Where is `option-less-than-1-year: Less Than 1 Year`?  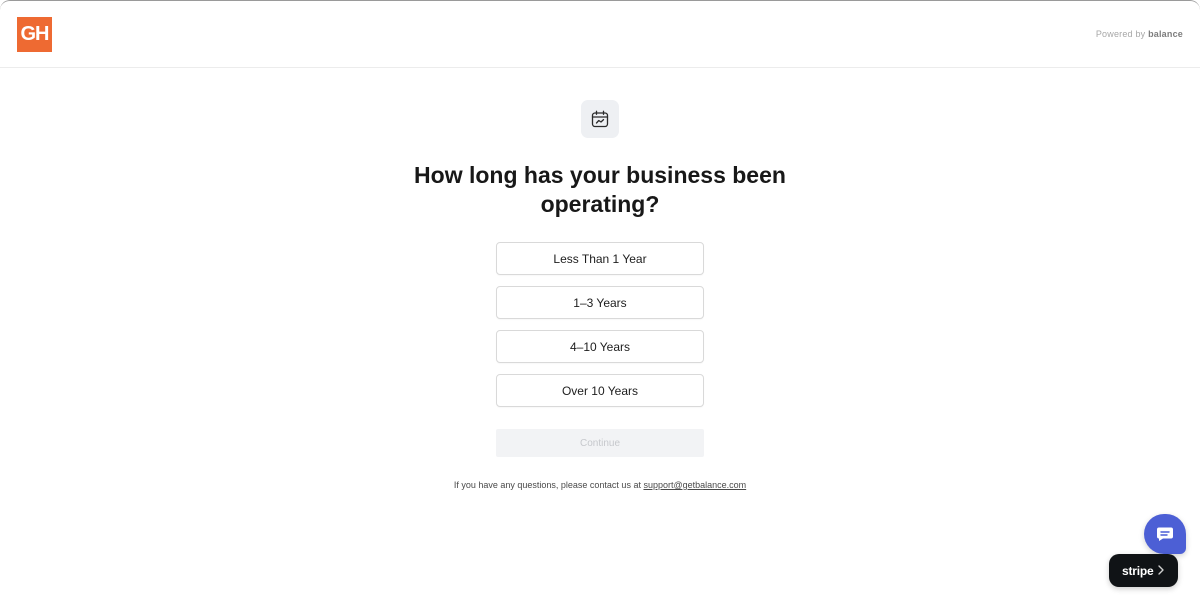
option-less-than-1-year: Less Than 1 Year is located at coordinates (600, 258).